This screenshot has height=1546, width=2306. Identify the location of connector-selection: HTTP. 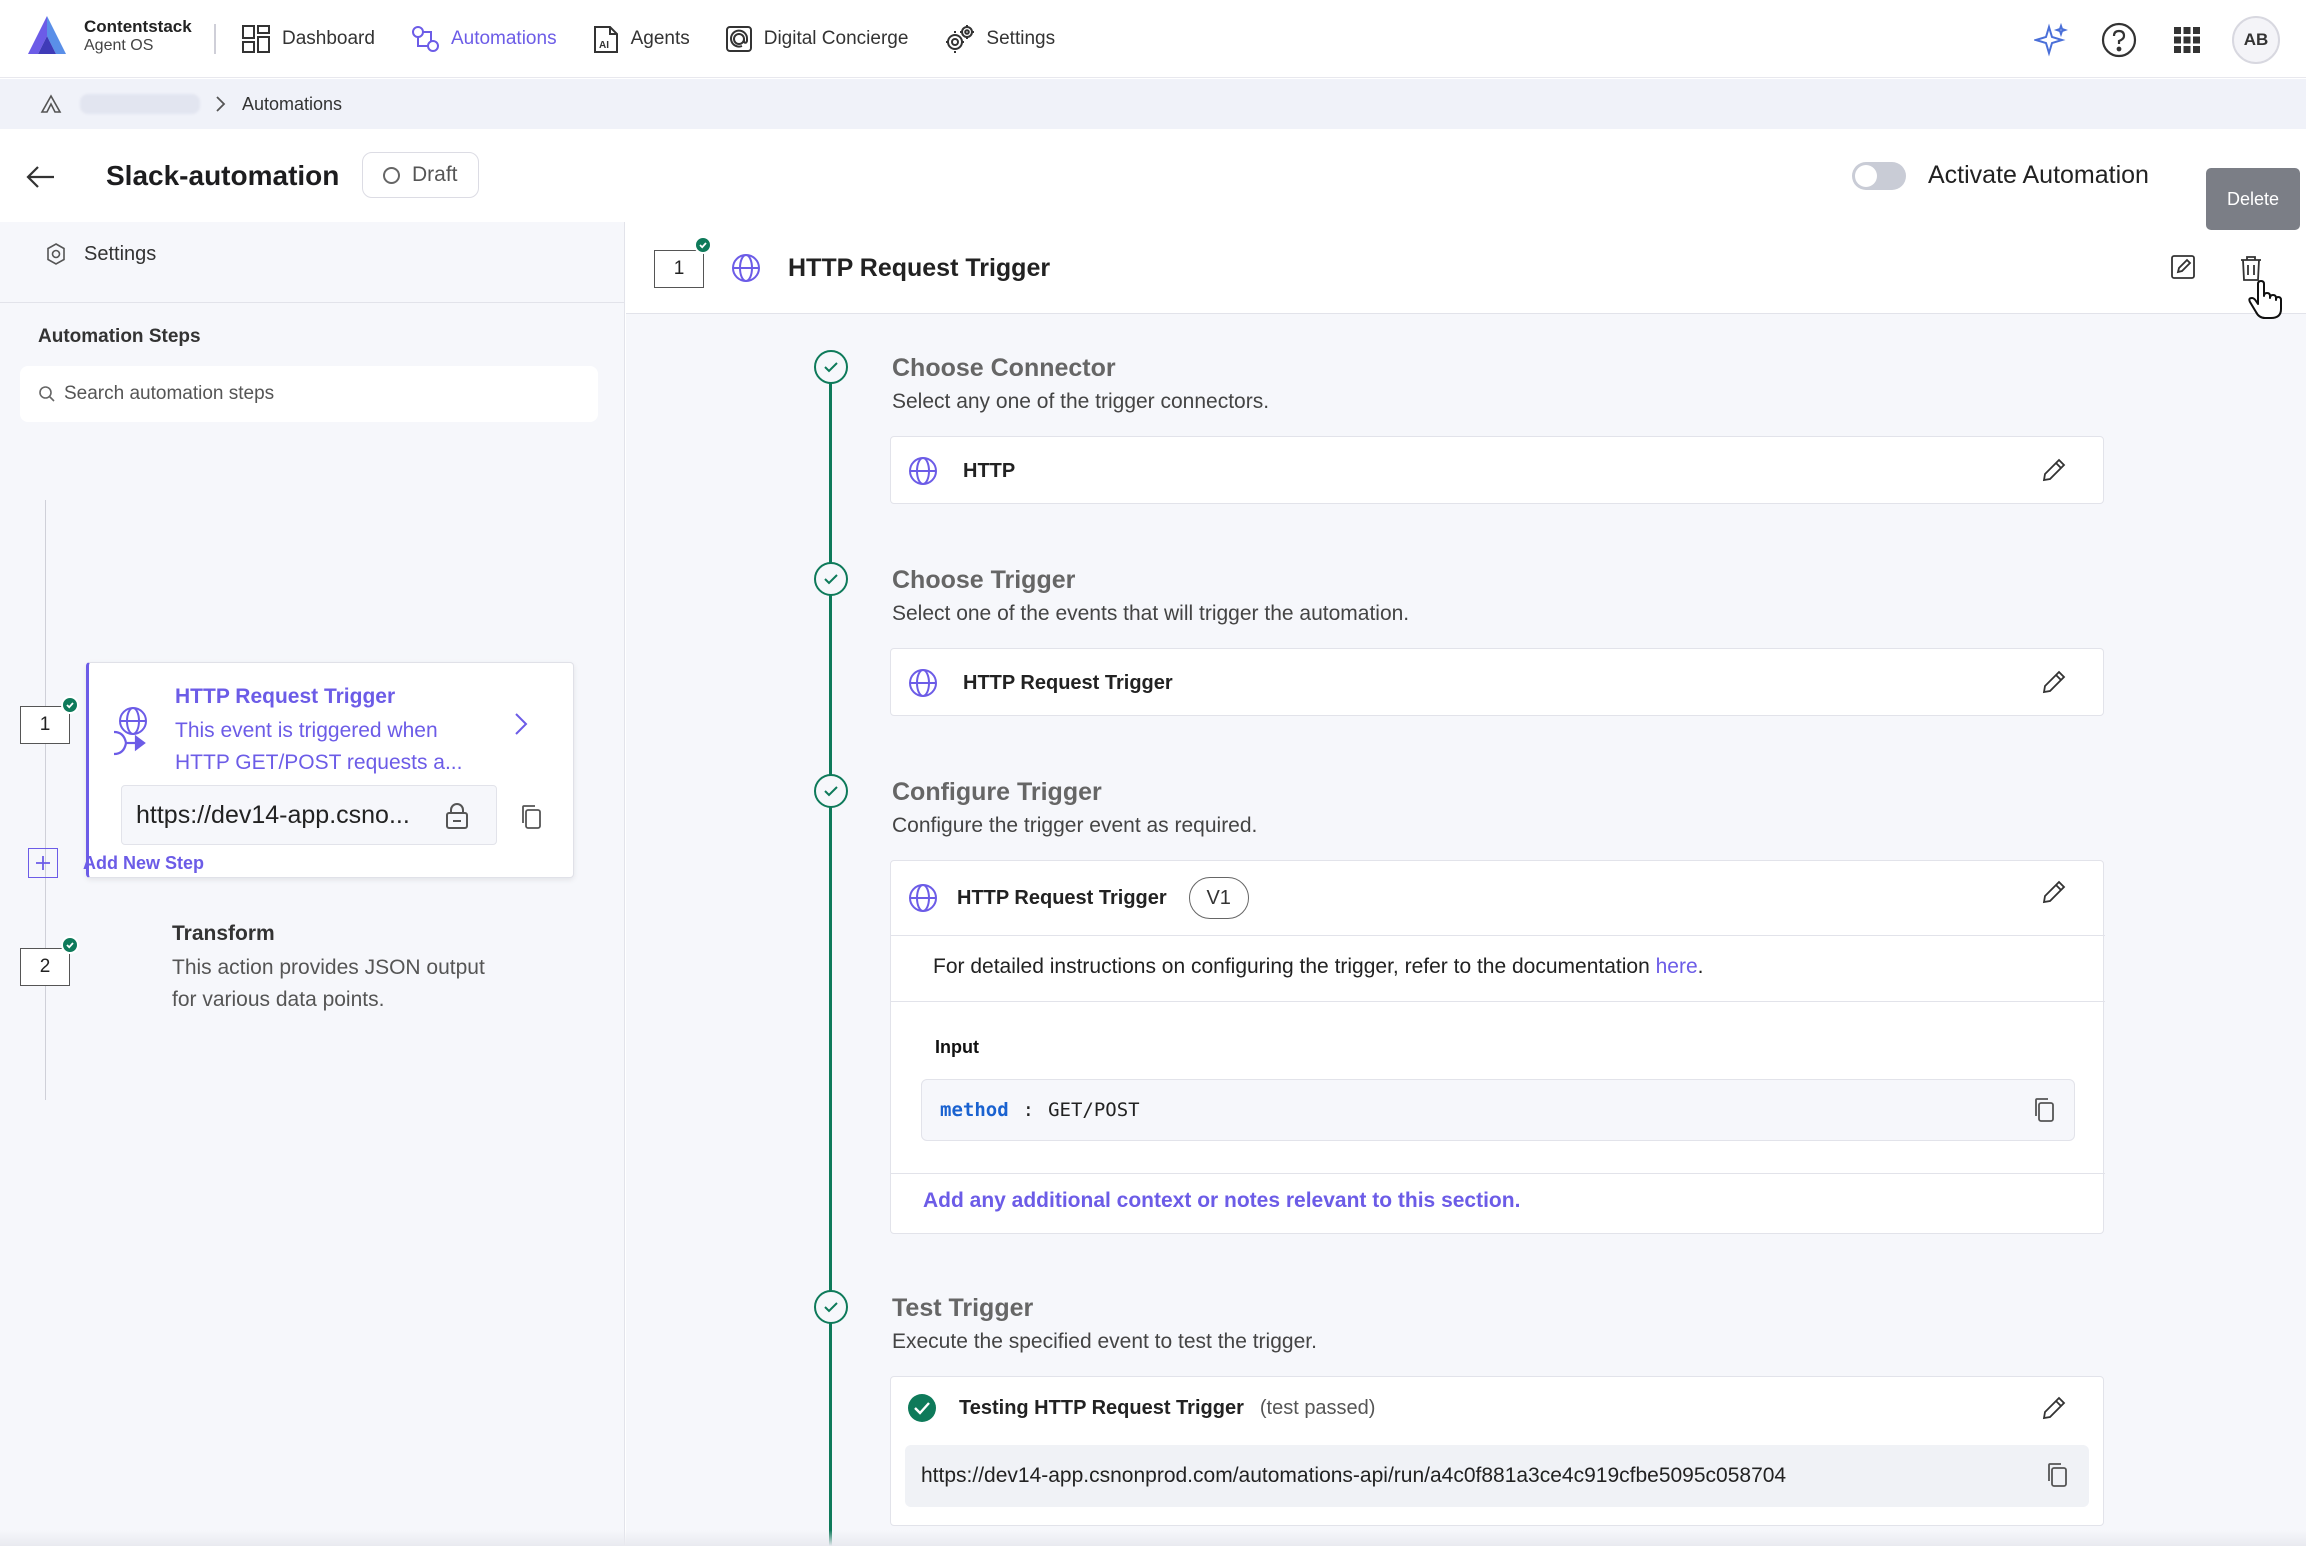
(961, 471).